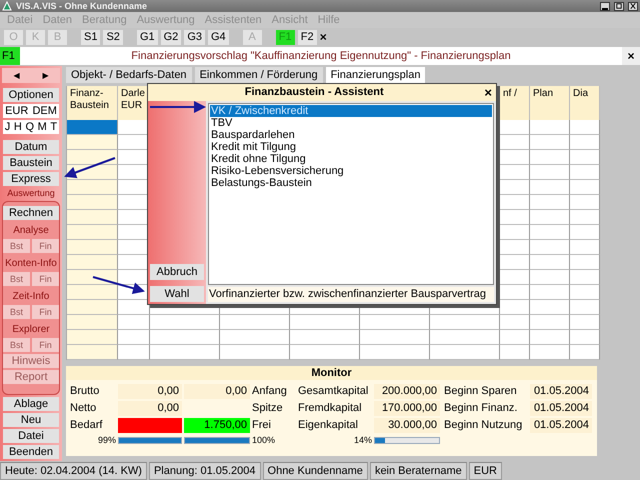 This screenshot has width=640, height=480. I want to click on segment-option: EUR, so click(16, 111).